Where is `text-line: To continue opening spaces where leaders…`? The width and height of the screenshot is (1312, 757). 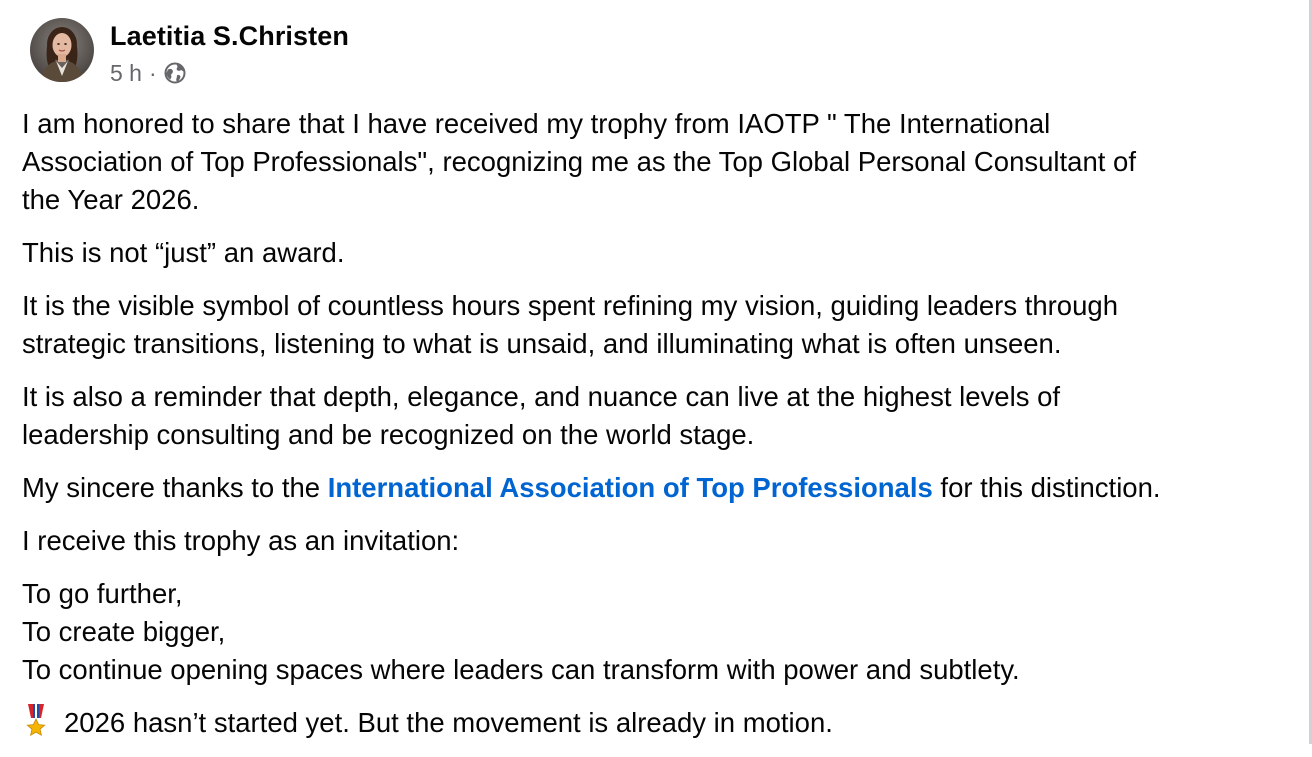 text-line: To continue opening spaces where leaders… is located at coordinates (521, 669).